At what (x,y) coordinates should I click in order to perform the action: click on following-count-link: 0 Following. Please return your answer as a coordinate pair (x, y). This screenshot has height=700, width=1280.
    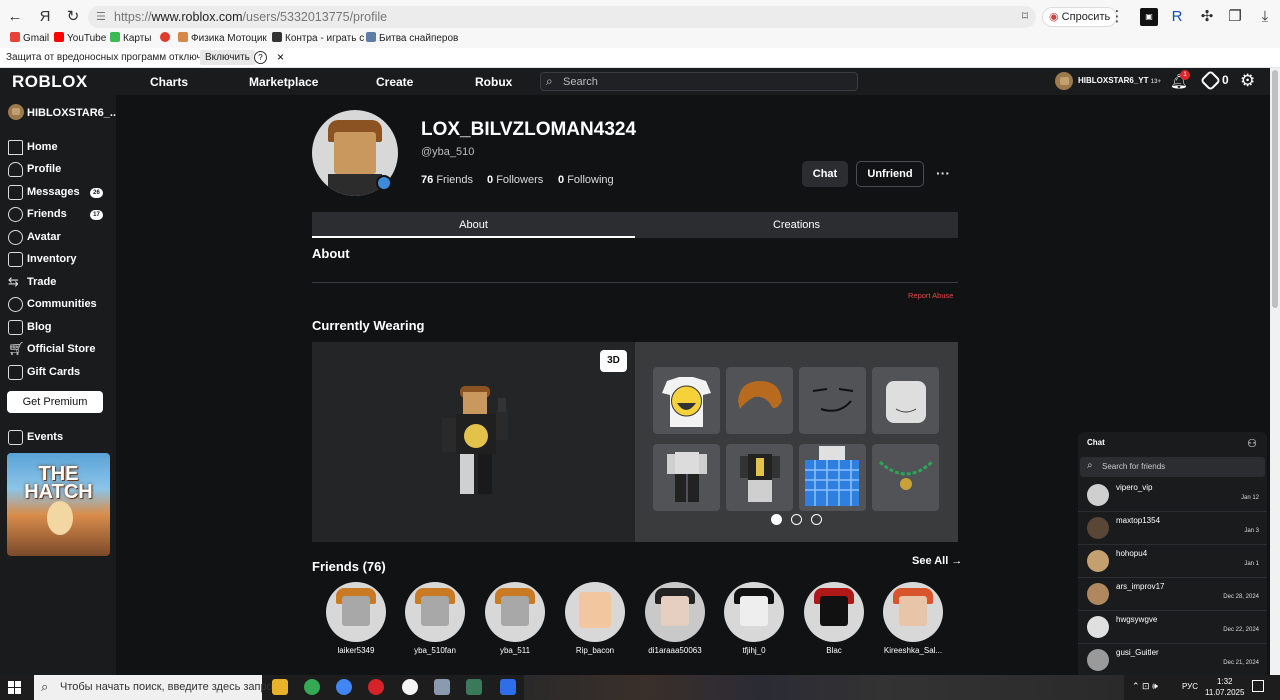
    Looking at the image, I should click on (586, 180).